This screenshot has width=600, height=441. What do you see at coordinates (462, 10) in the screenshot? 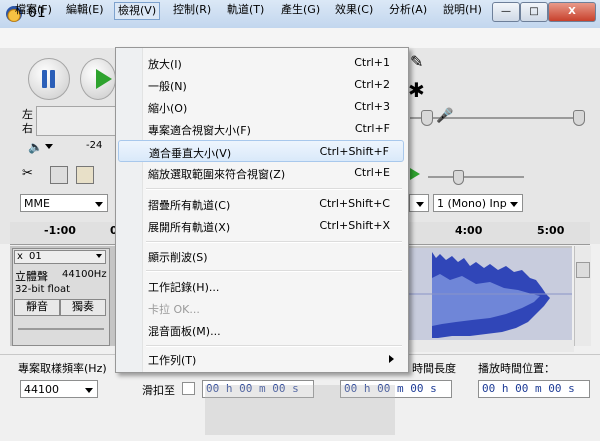
I see `menu-help: 說明(H)` at bounding box center [462, 10].